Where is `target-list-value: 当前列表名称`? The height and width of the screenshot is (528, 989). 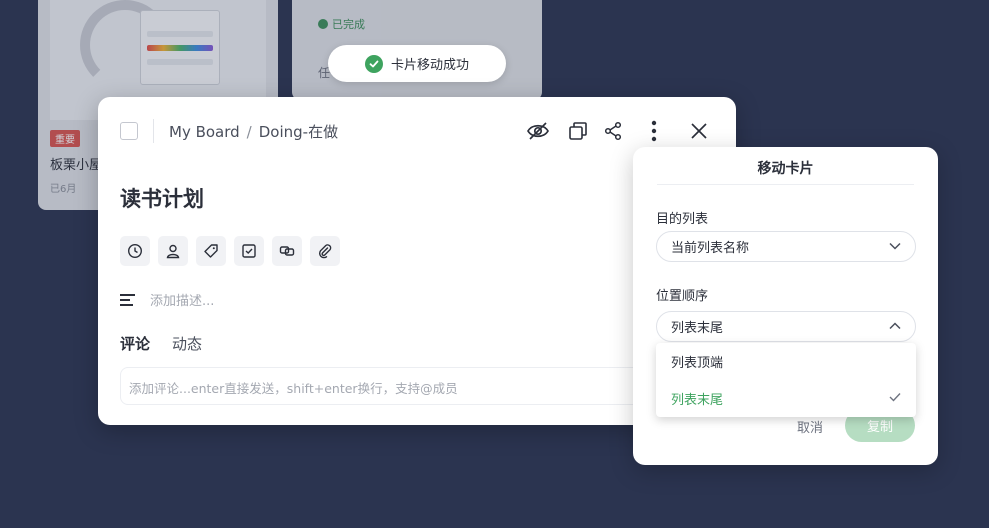
target-list-value: 当前列表名称 is located at coordinates (710, 248).